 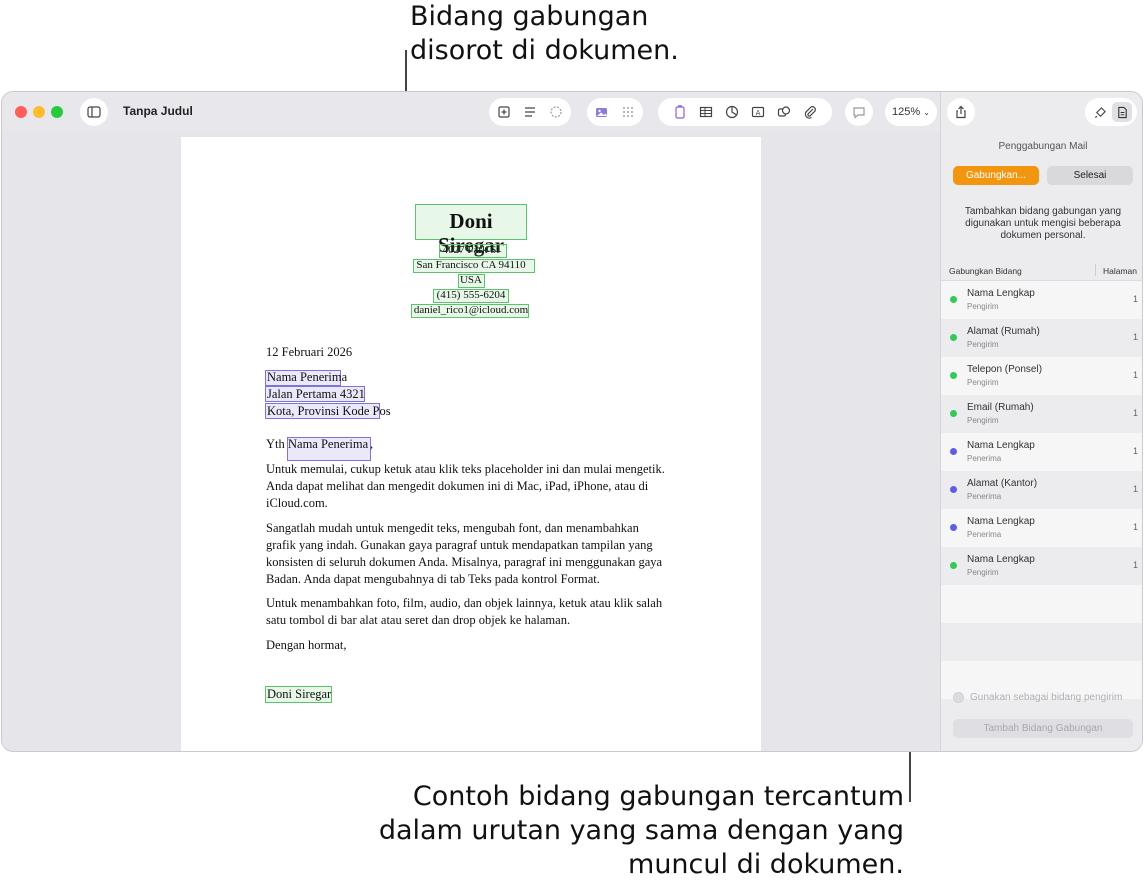 What do you see at coordinates (1046, 697) in the screenshot?
I see `use-as-sender-label: Gunakan sebagai bidang pengirim` at bounding box center [1046, 697].